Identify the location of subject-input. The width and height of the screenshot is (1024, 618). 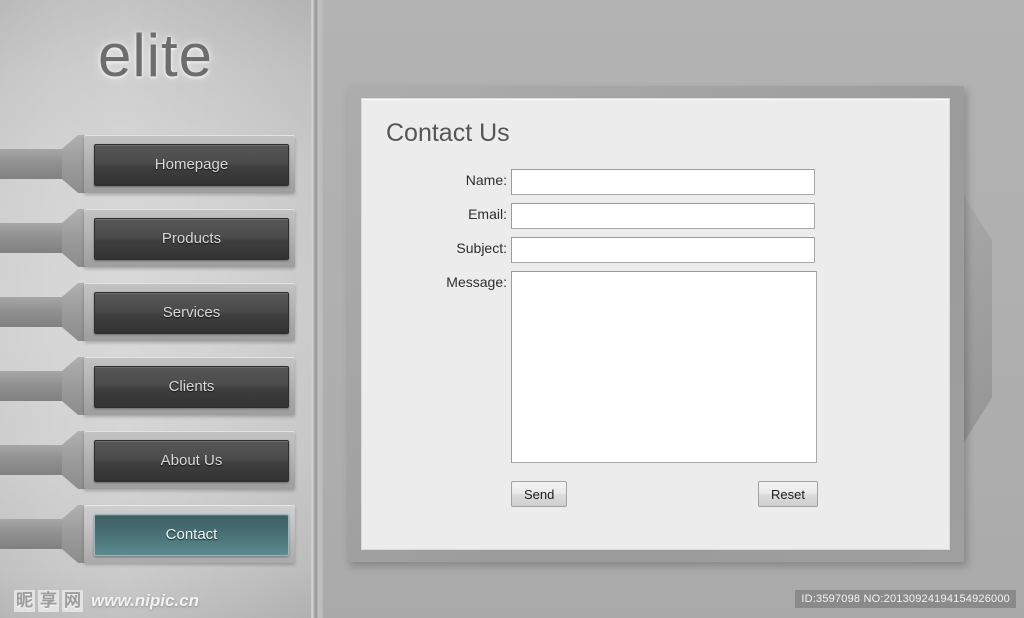
(663, 250).